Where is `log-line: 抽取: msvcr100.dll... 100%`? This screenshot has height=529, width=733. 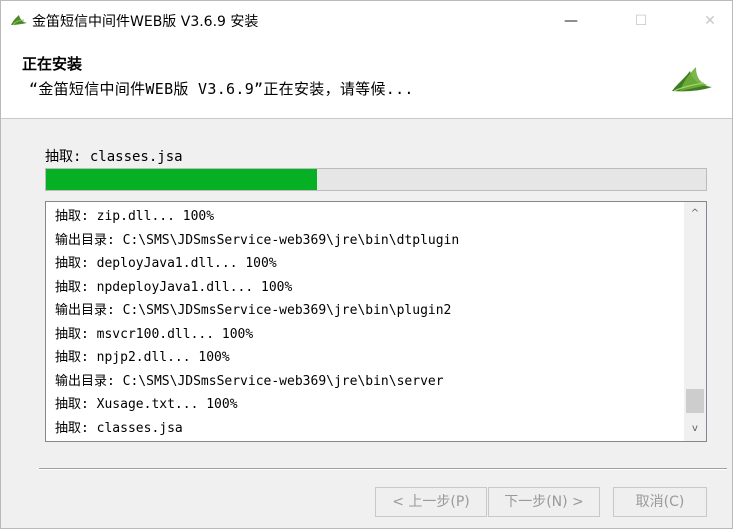 log-line: 抽取: msvcr100.dll... 100% is located at coordinates (154, 334).